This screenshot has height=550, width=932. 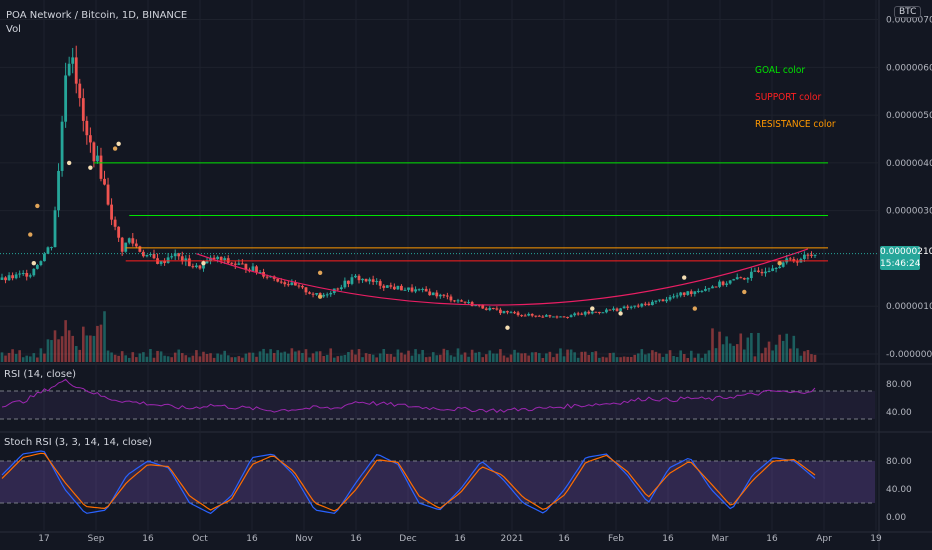 What do you see at coordinates (437, 482) in the screenshot?
I see `stoch-band` at bounding box center [437, 482].